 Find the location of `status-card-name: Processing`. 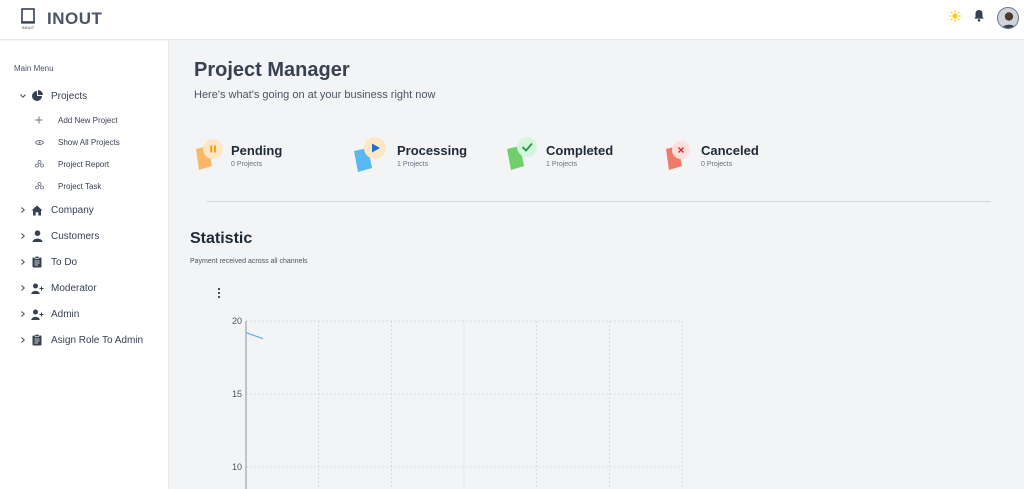

status-card-name: Processing is located at coordinates (432, 150).